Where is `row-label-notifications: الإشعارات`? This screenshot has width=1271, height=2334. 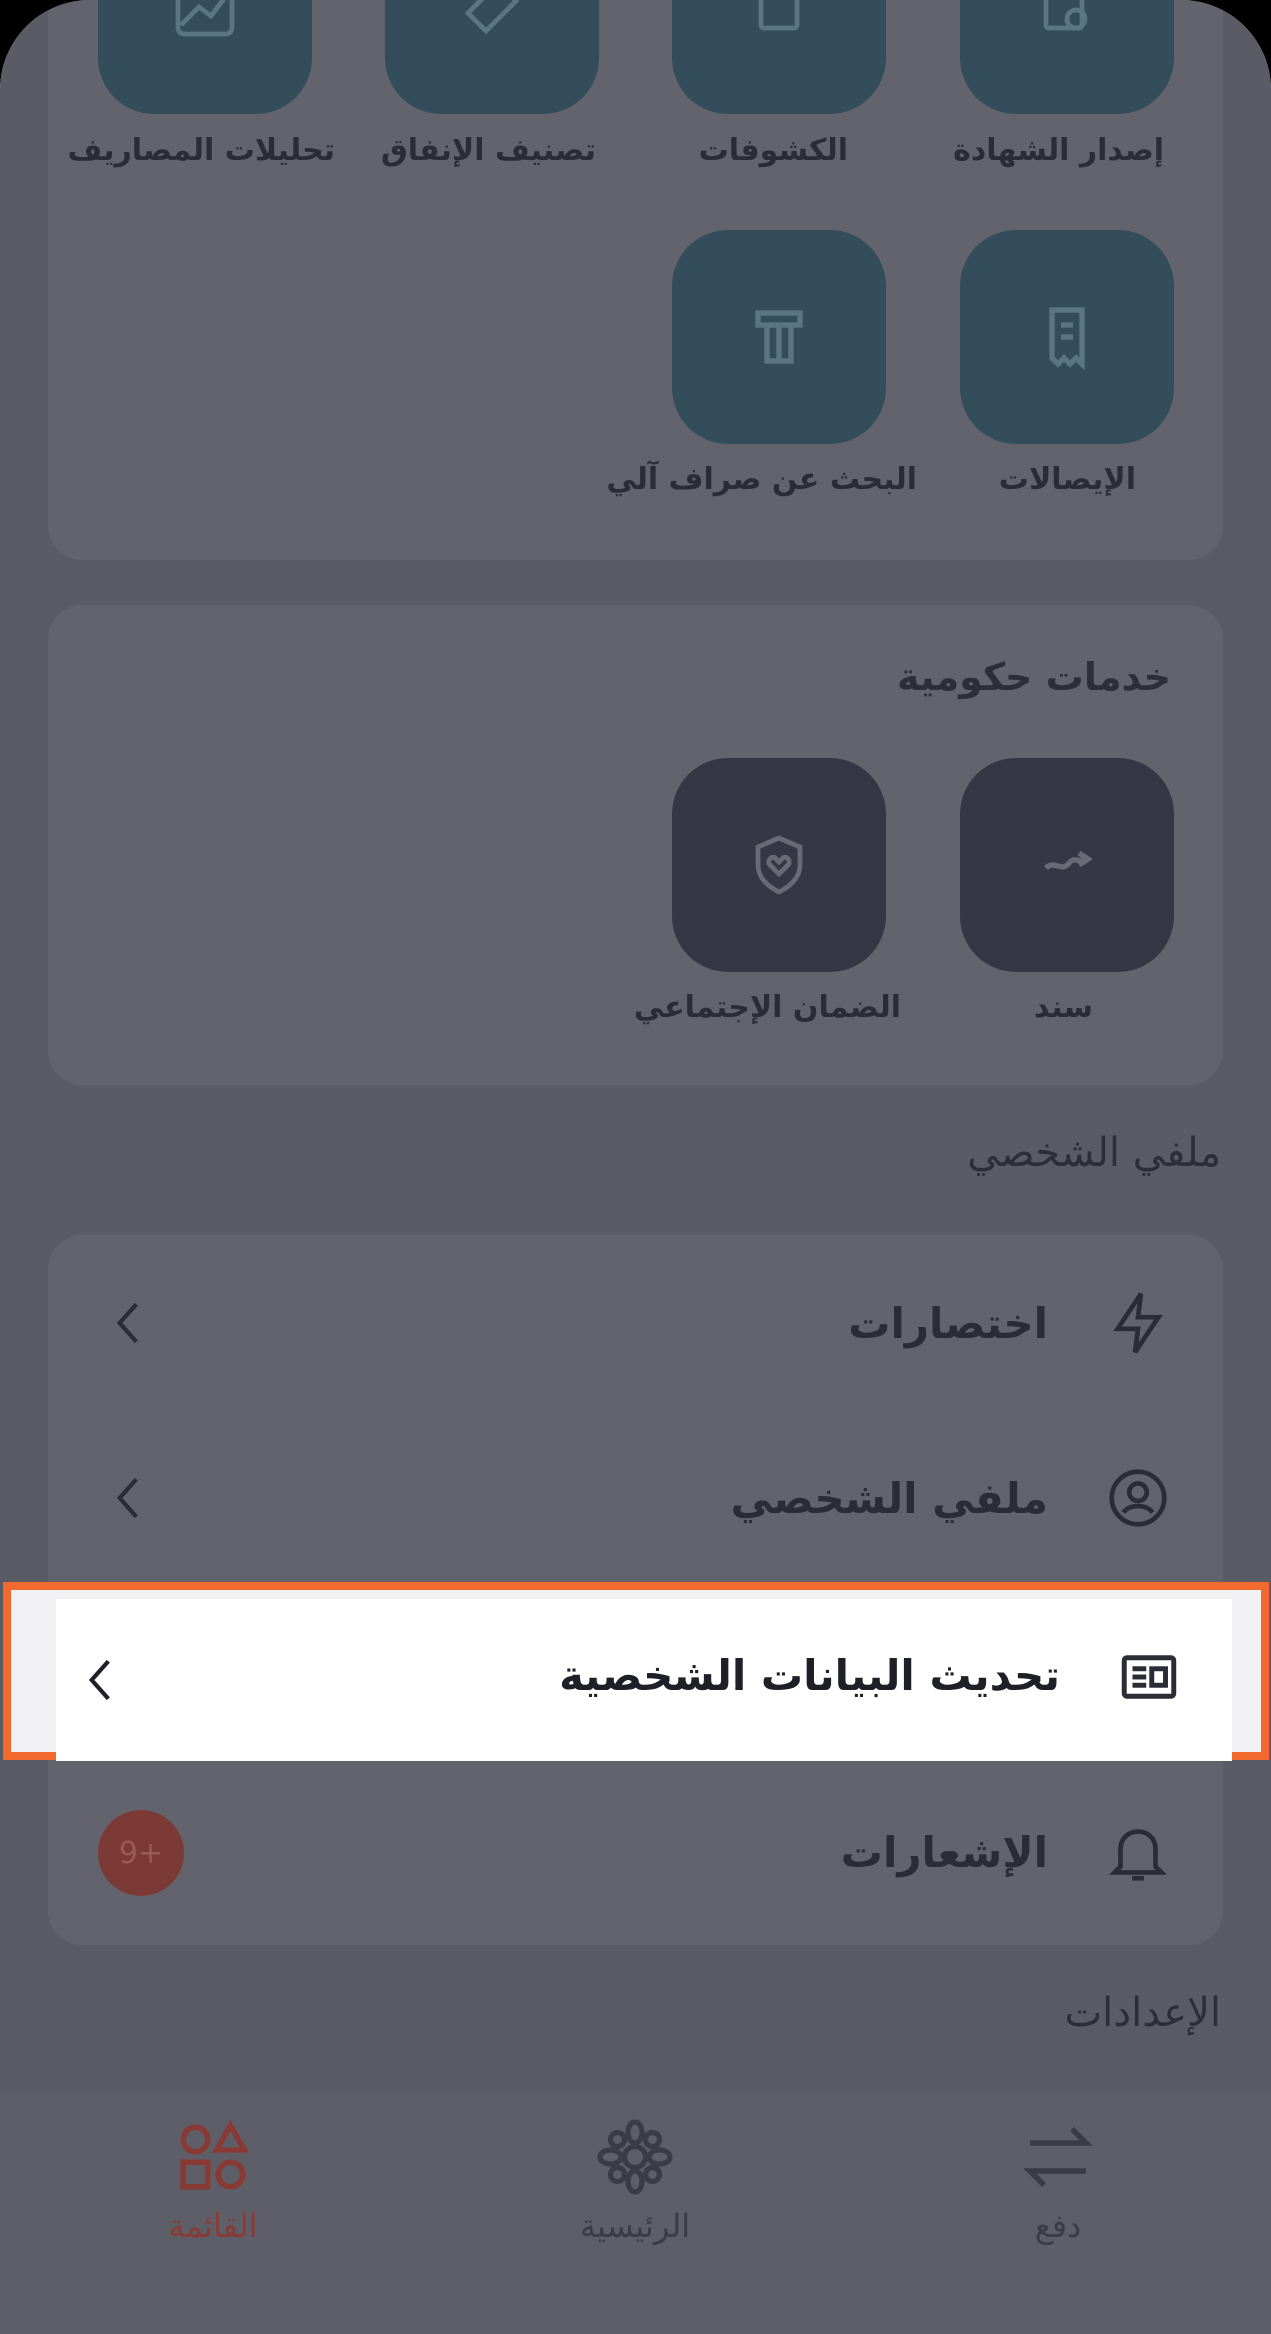
row-label-notifications: الإشعارات is located at coordinates (944, 1852).